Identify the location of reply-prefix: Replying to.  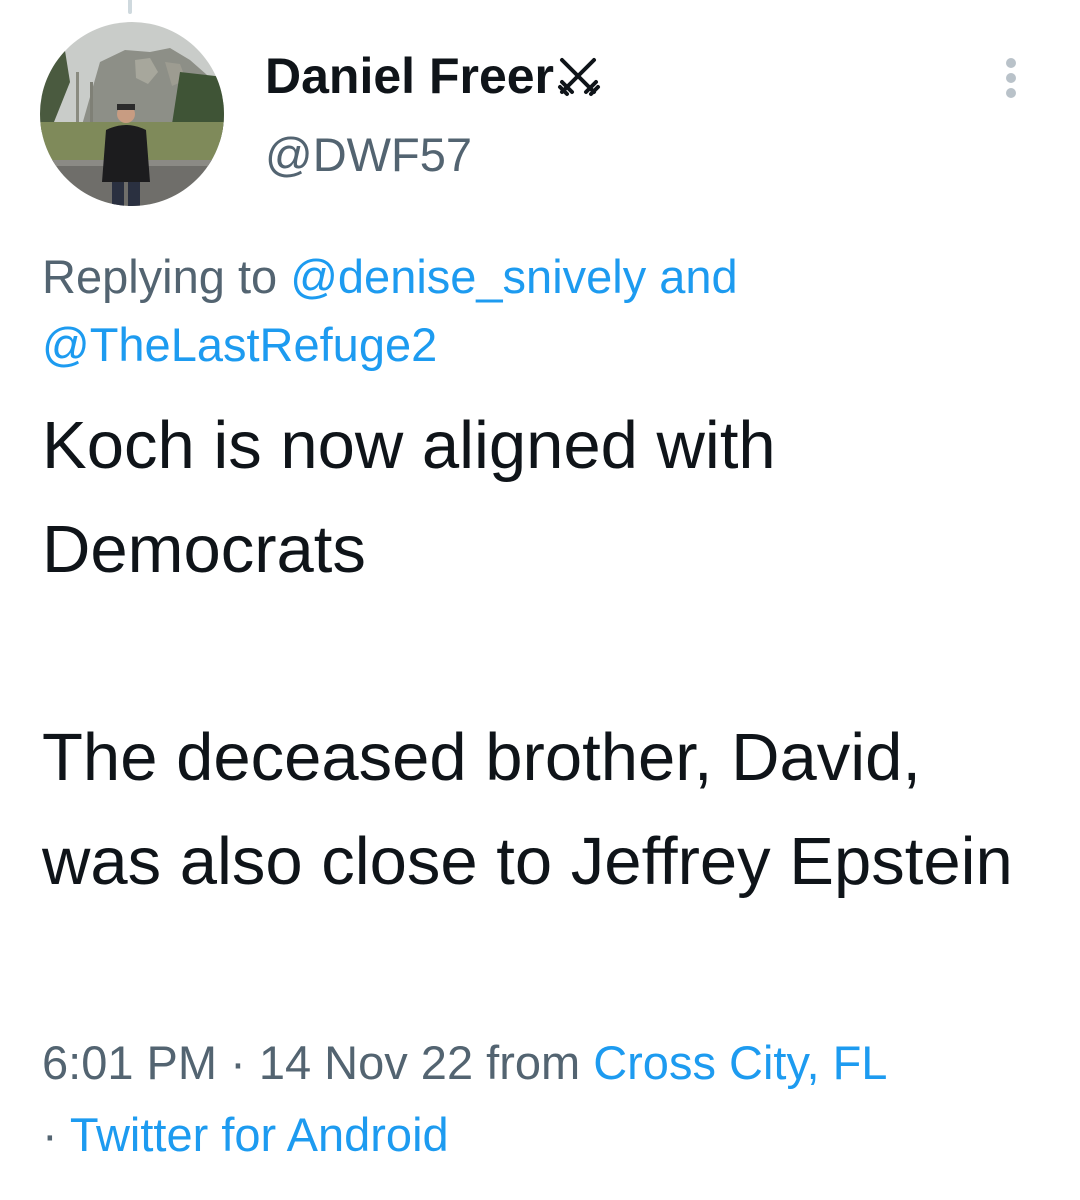
(160, 276).